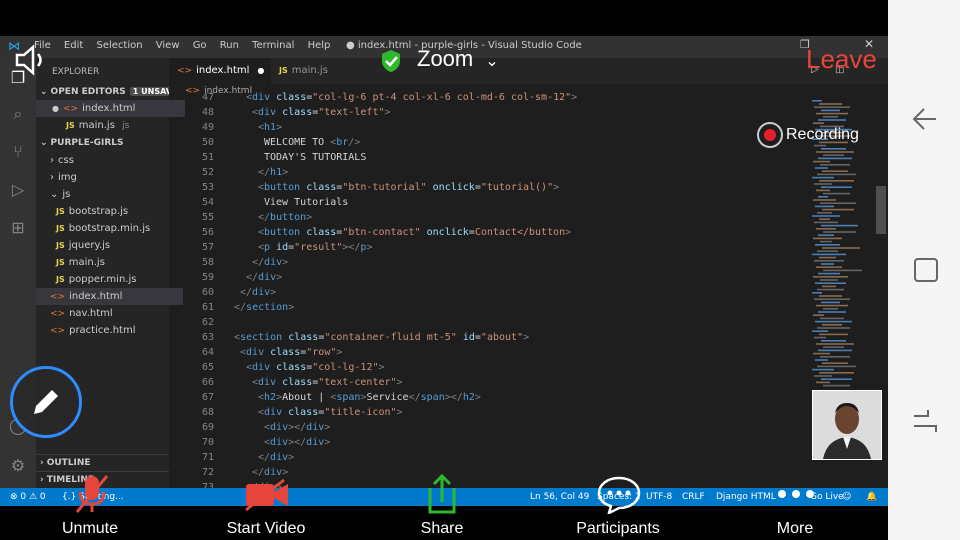 This screenshot has height=540, width=960. Describe the element at coordinates (207, 127) in the screenshot. I see `line-number: 49` at that location.